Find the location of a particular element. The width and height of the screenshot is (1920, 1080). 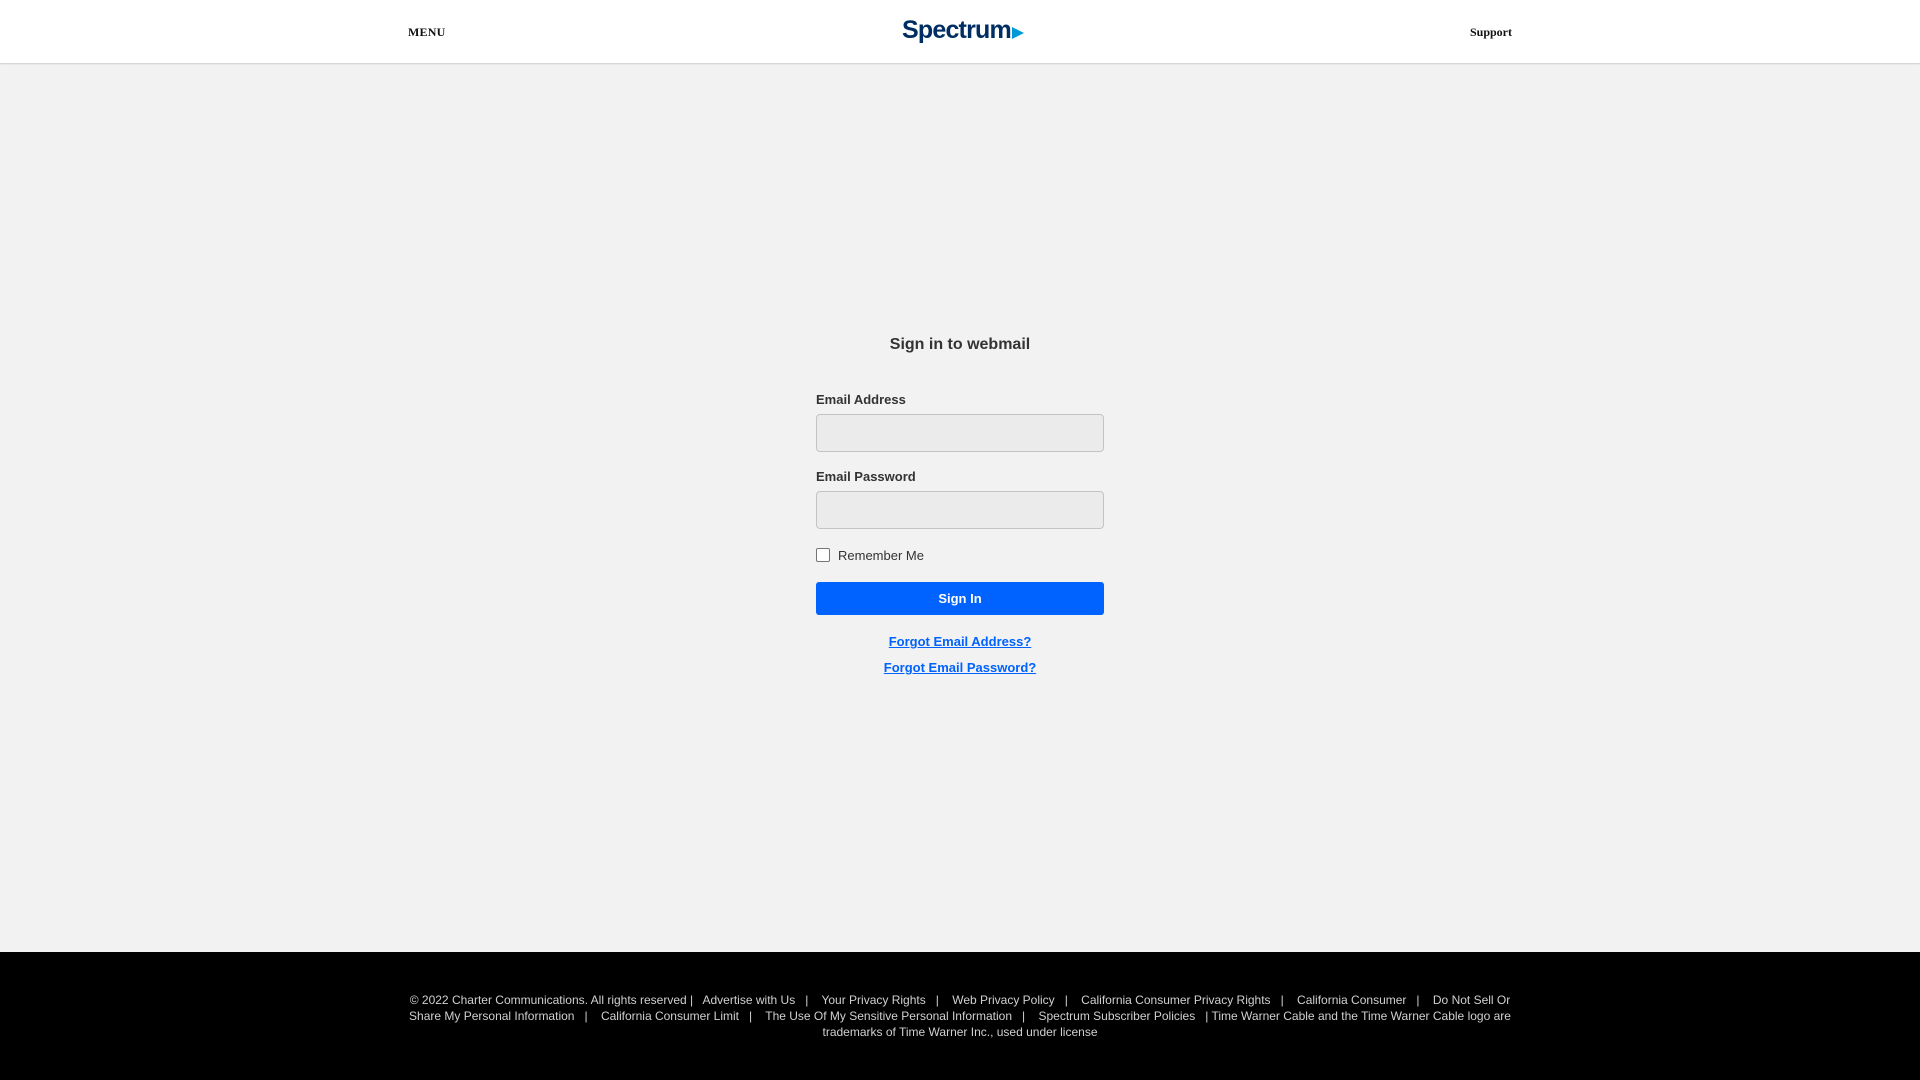

site-header: MENU Spectrum Support is located at coordinates (960, 32).